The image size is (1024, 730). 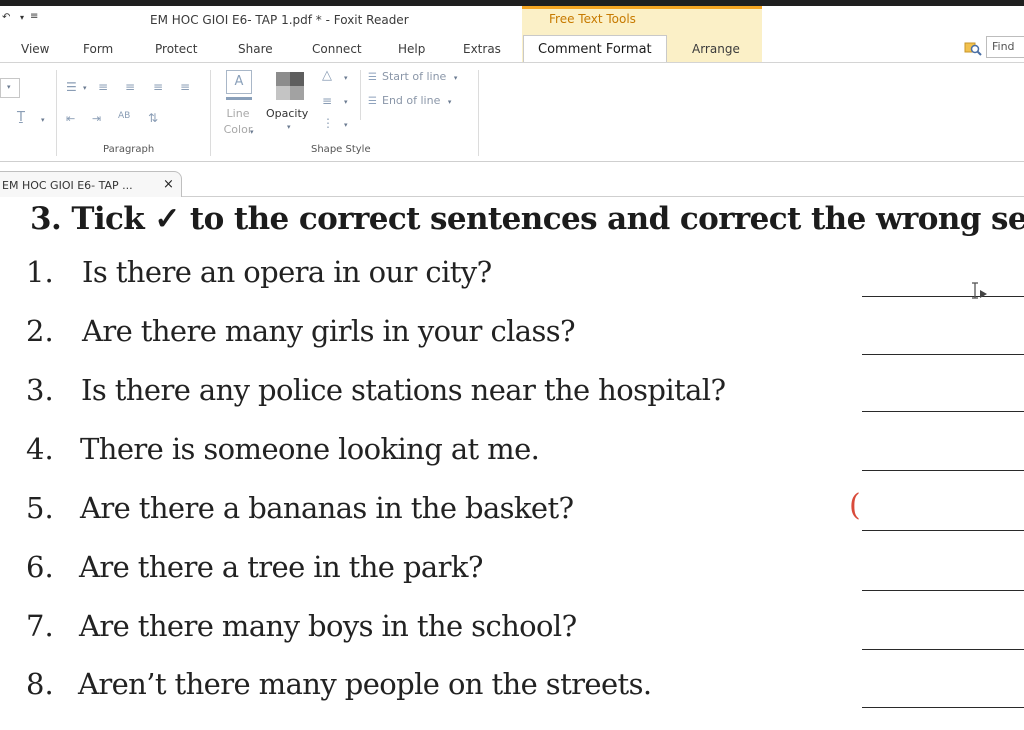 I want to click on dropdown-arrow-icon: ▾, so click(x=9, y=87).